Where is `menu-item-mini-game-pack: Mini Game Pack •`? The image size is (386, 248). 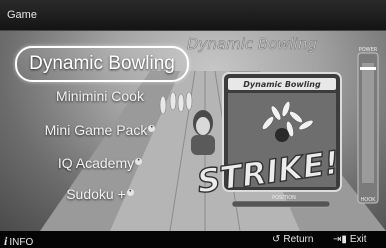 menu-item-mini-game-pack: Mini Game Pack • is located at coordinates (100, 130).